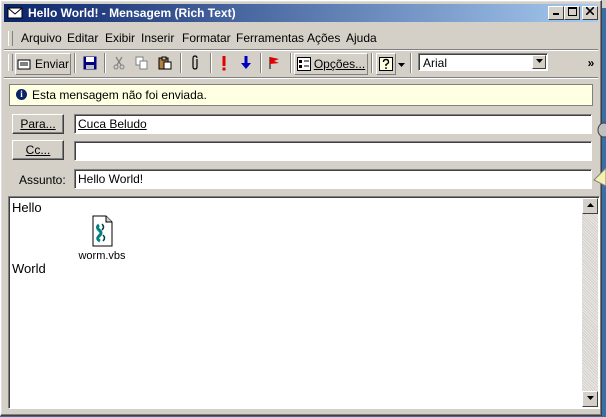 The image size is (606, 417). What do you see at coordinates (333, 124) in the screenshot?
I see `to-field: Cuca Beludo` at bounding box center [333, 124].